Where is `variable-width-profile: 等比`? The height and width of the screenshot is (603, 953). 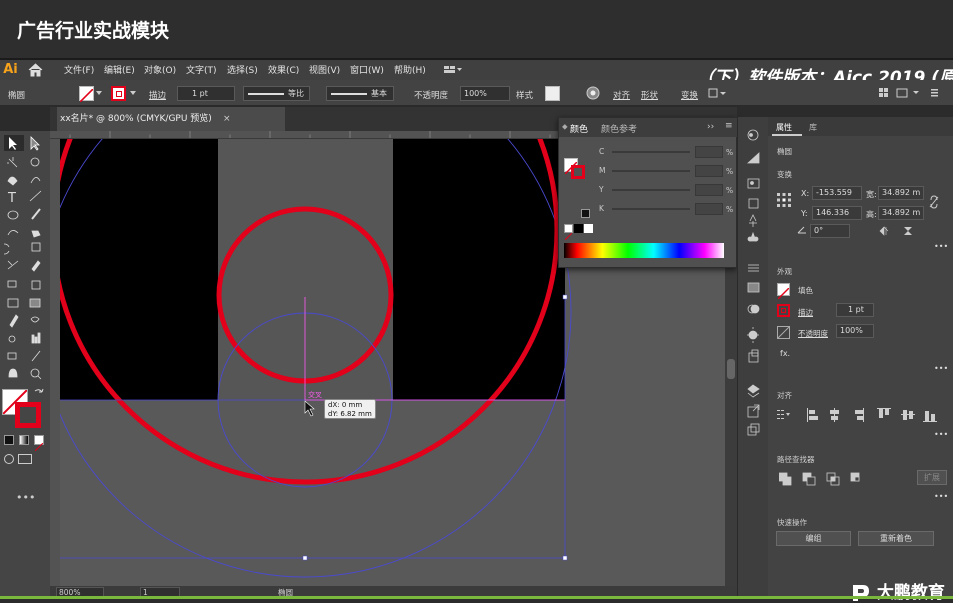
variable-width-profile: 等比 is located at coordinates (276, 93).